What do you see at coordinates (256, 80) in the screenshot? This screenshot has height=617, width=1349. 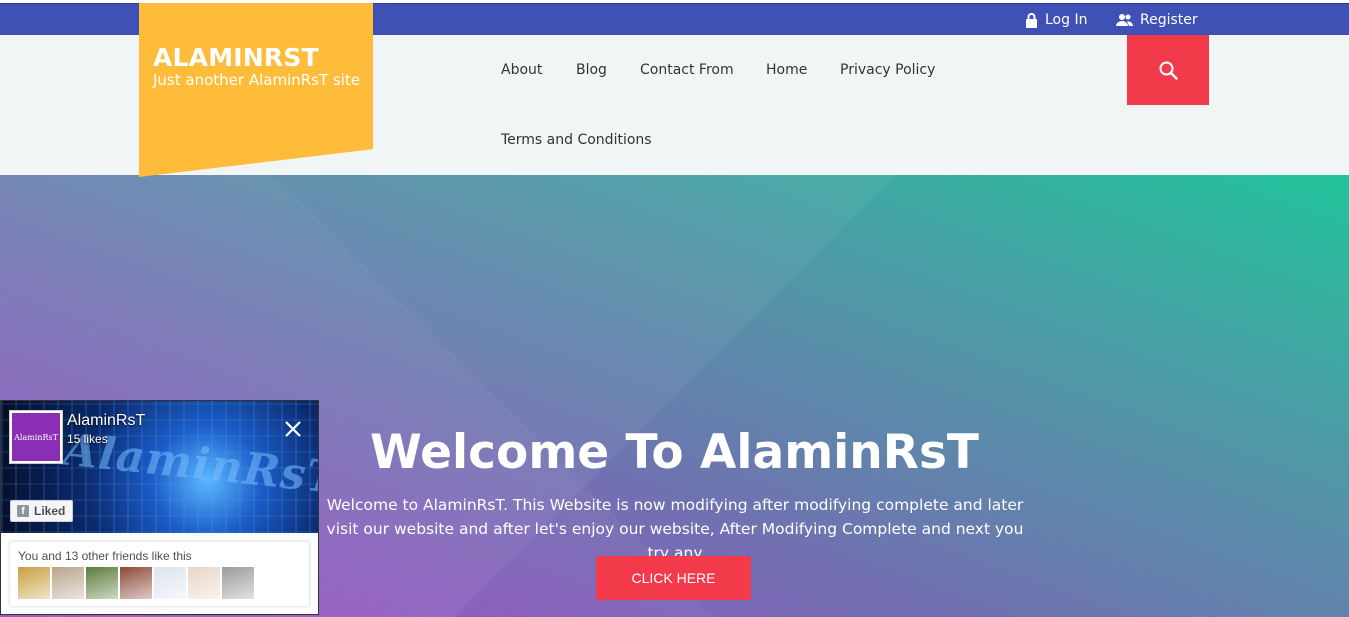 I see `site-tagline: Just another AlaminRsT site` at bounding box center [256, 80].